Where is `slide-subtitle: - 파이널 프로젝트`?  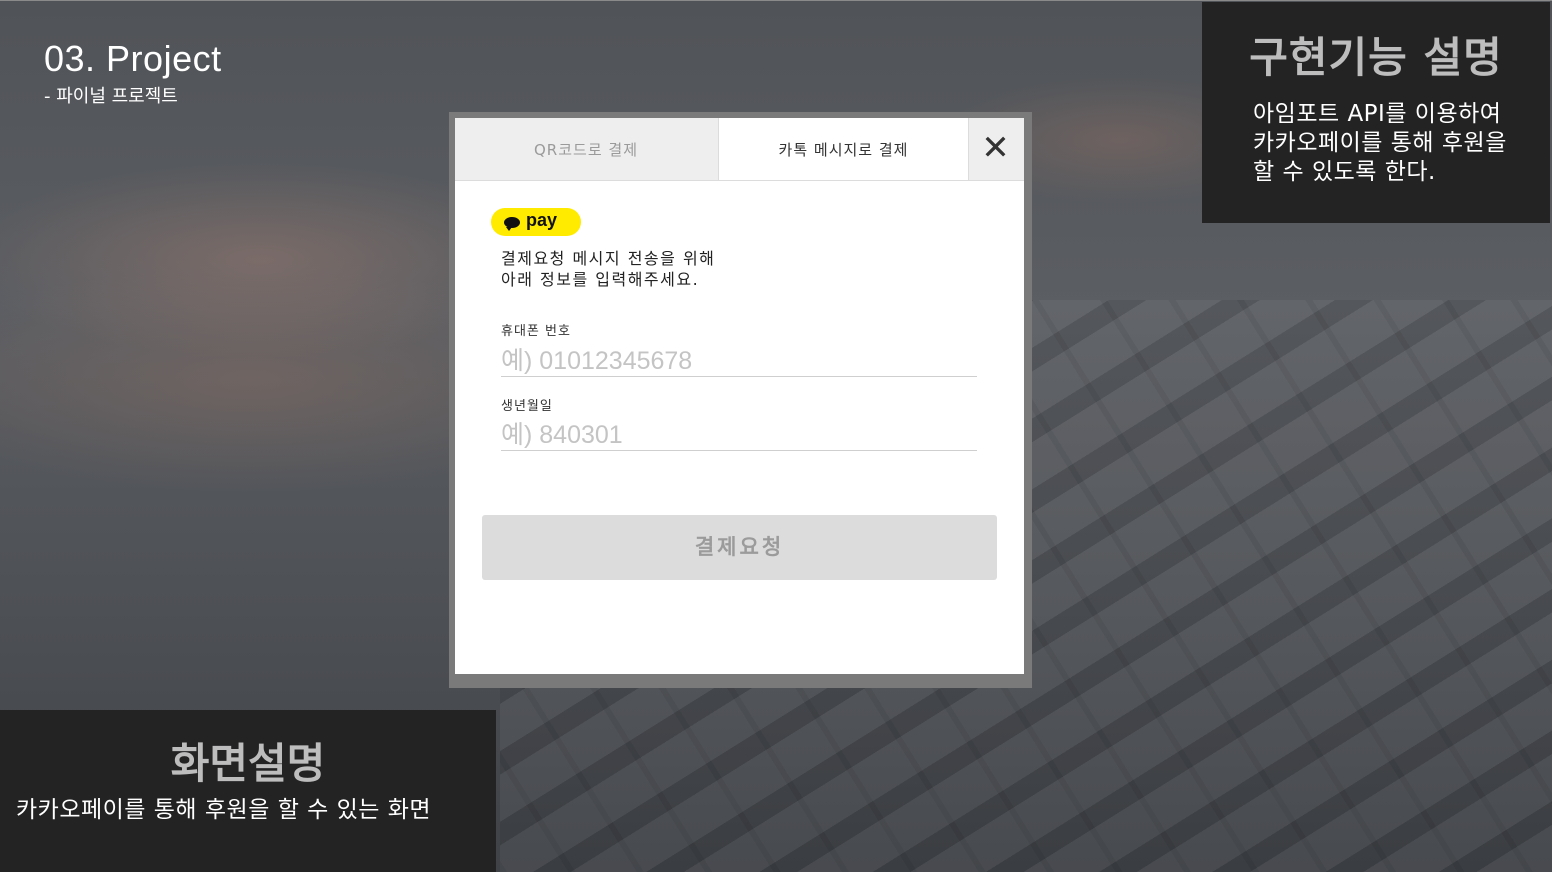 slide-subtitle: - 파이널 프로젝트 is located at coordinates (111, 96).